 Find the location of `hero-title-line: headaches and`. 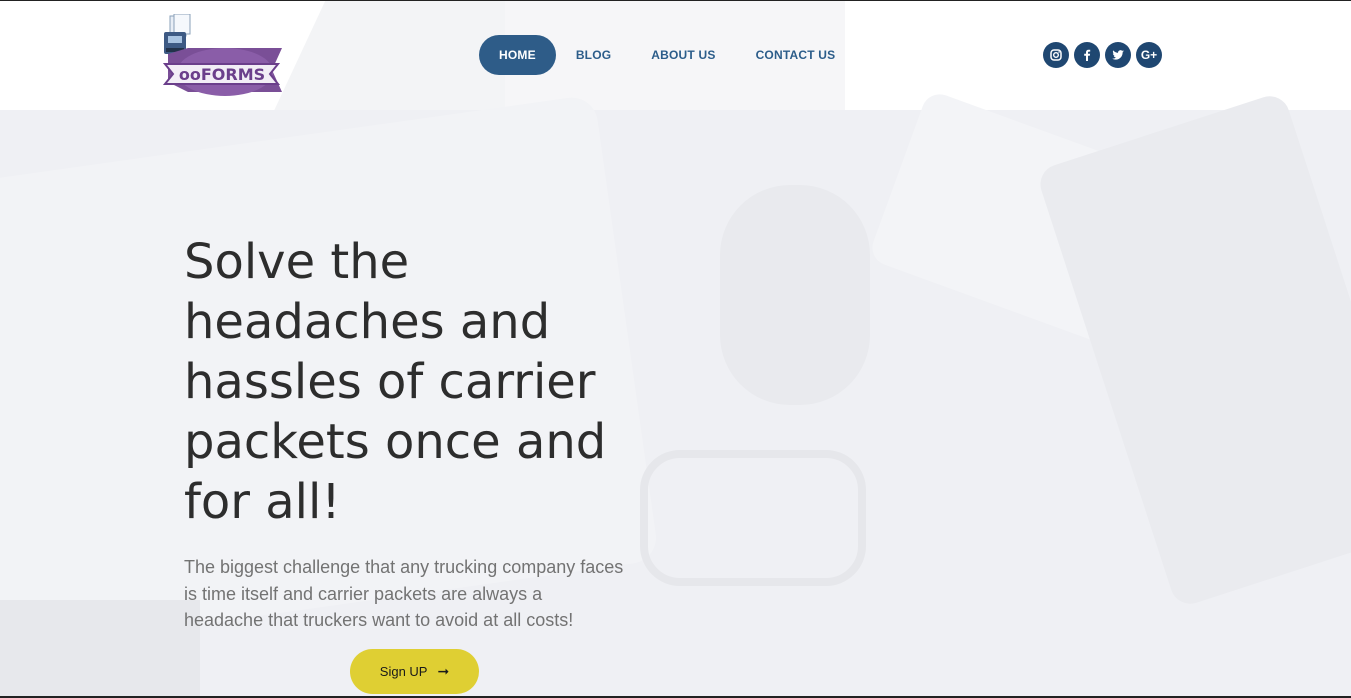

hero-title-line: headaches and is located at coordinates (367, 322).